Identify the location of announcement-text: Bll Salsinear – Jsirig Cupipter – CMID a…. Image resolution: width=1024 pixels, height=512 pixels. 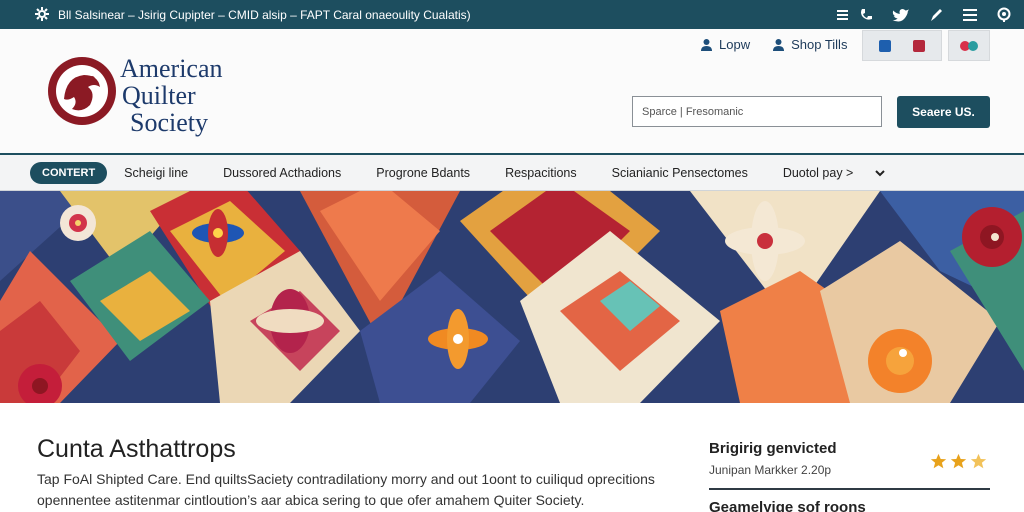
(264, 14).